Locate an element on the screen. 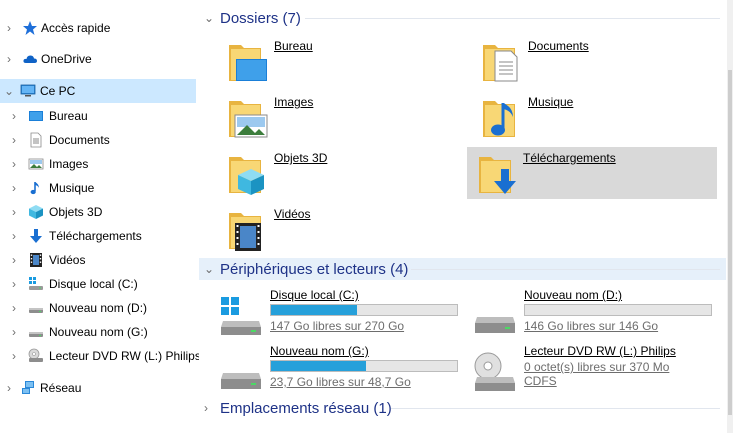  sidebar-item-label: Musique is located at coordinates (72, 188).